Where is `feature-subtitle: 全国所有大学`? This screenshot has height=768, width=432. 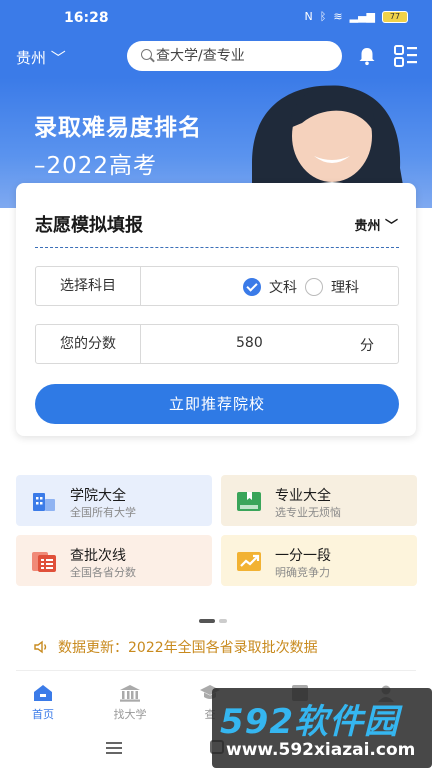
feature-subtitle: 全国所有大学 is located at coordinates (103, 512).